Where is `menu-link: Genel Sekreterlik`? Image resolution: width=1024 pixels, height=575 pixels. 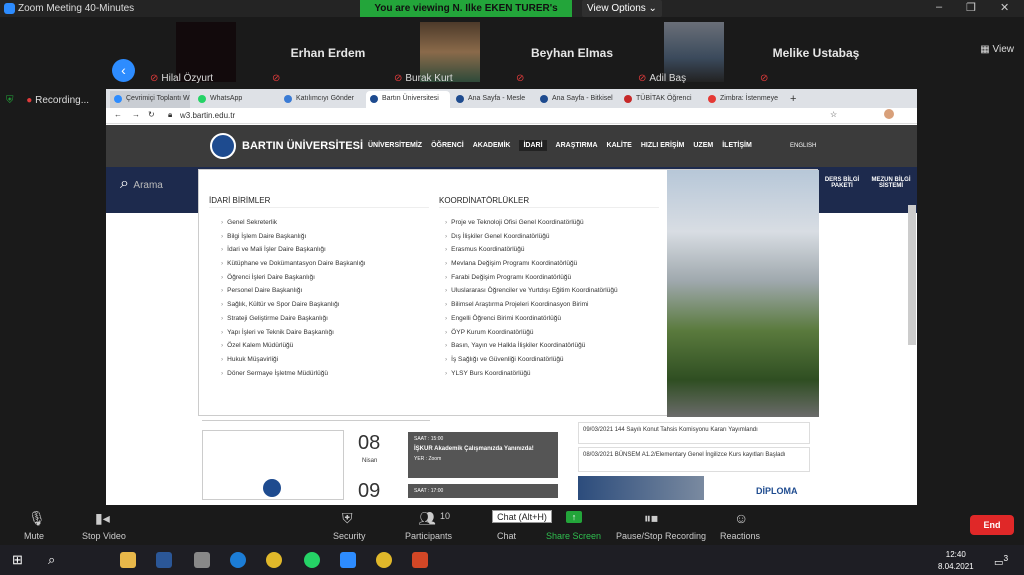
menu-link: Genel Sekreterlik is located at coordinates (325, 226).